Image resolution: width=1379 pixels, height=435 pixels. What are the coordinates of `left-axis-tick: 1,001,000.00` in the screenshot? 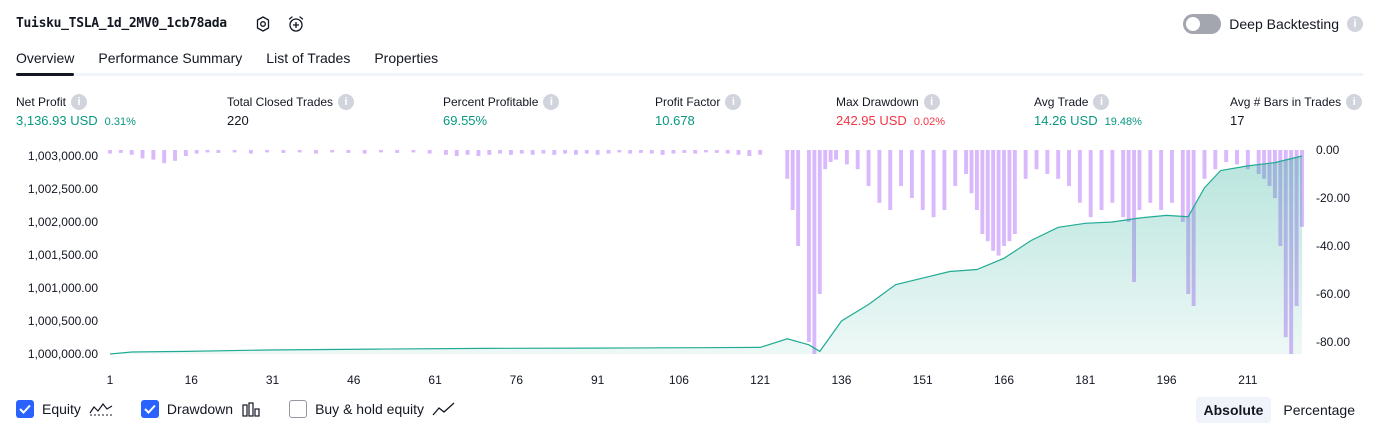 It's located at (63, 288).